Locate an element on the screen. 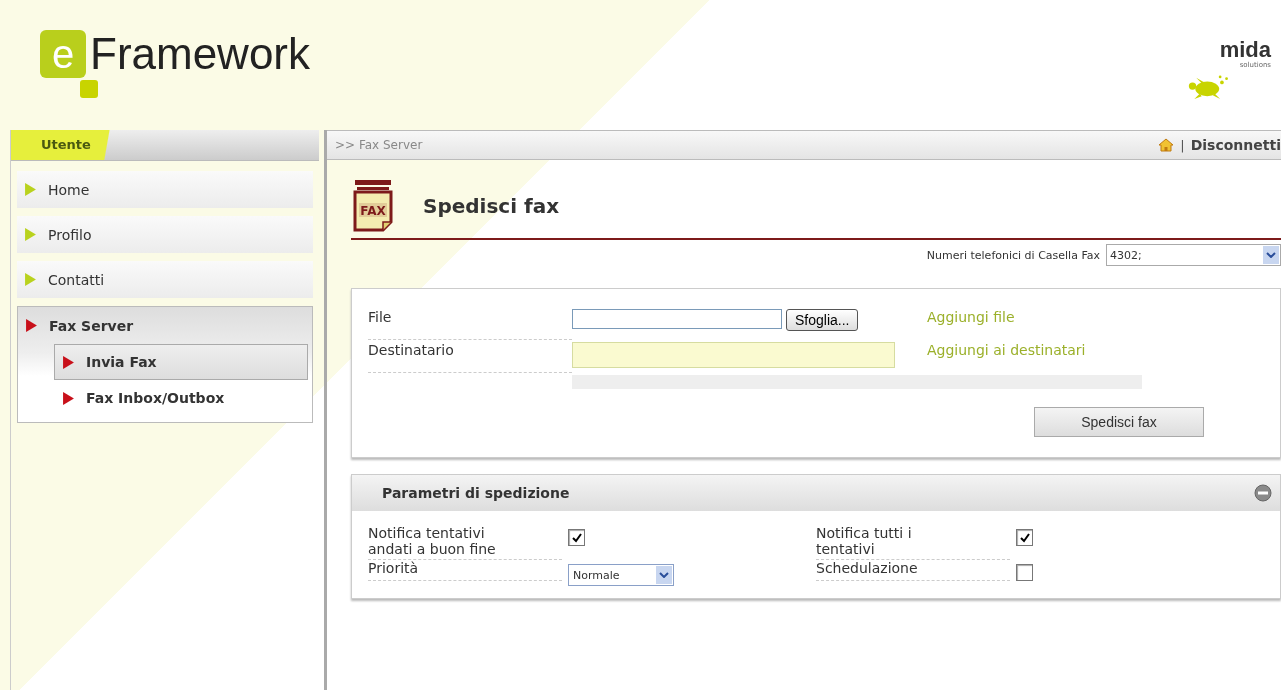 The image size is (1281, 690). recipient-input-field is located at coordinates (733, 355).